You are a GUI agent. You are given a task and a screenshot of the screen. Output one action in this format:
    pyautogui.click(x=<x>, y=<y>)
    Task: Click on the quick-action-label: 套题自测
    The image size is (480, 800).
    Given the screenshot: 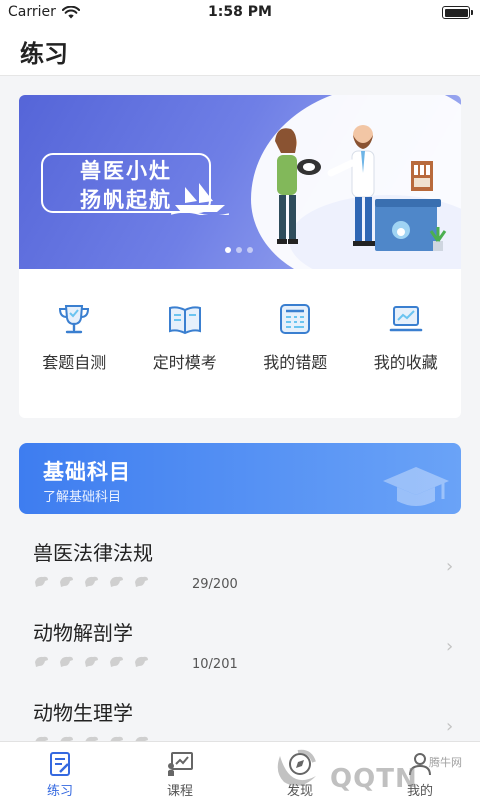 What is the action you would take?
    pyautogui.click(x=74, y=362)
    